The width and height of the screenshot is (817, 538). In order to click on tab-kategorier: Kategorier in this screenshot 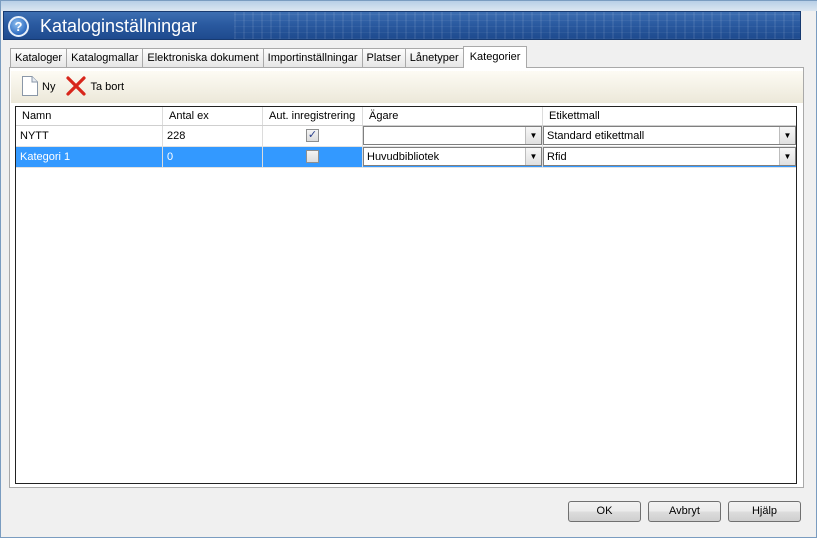, I will do `click(495, 57)`.